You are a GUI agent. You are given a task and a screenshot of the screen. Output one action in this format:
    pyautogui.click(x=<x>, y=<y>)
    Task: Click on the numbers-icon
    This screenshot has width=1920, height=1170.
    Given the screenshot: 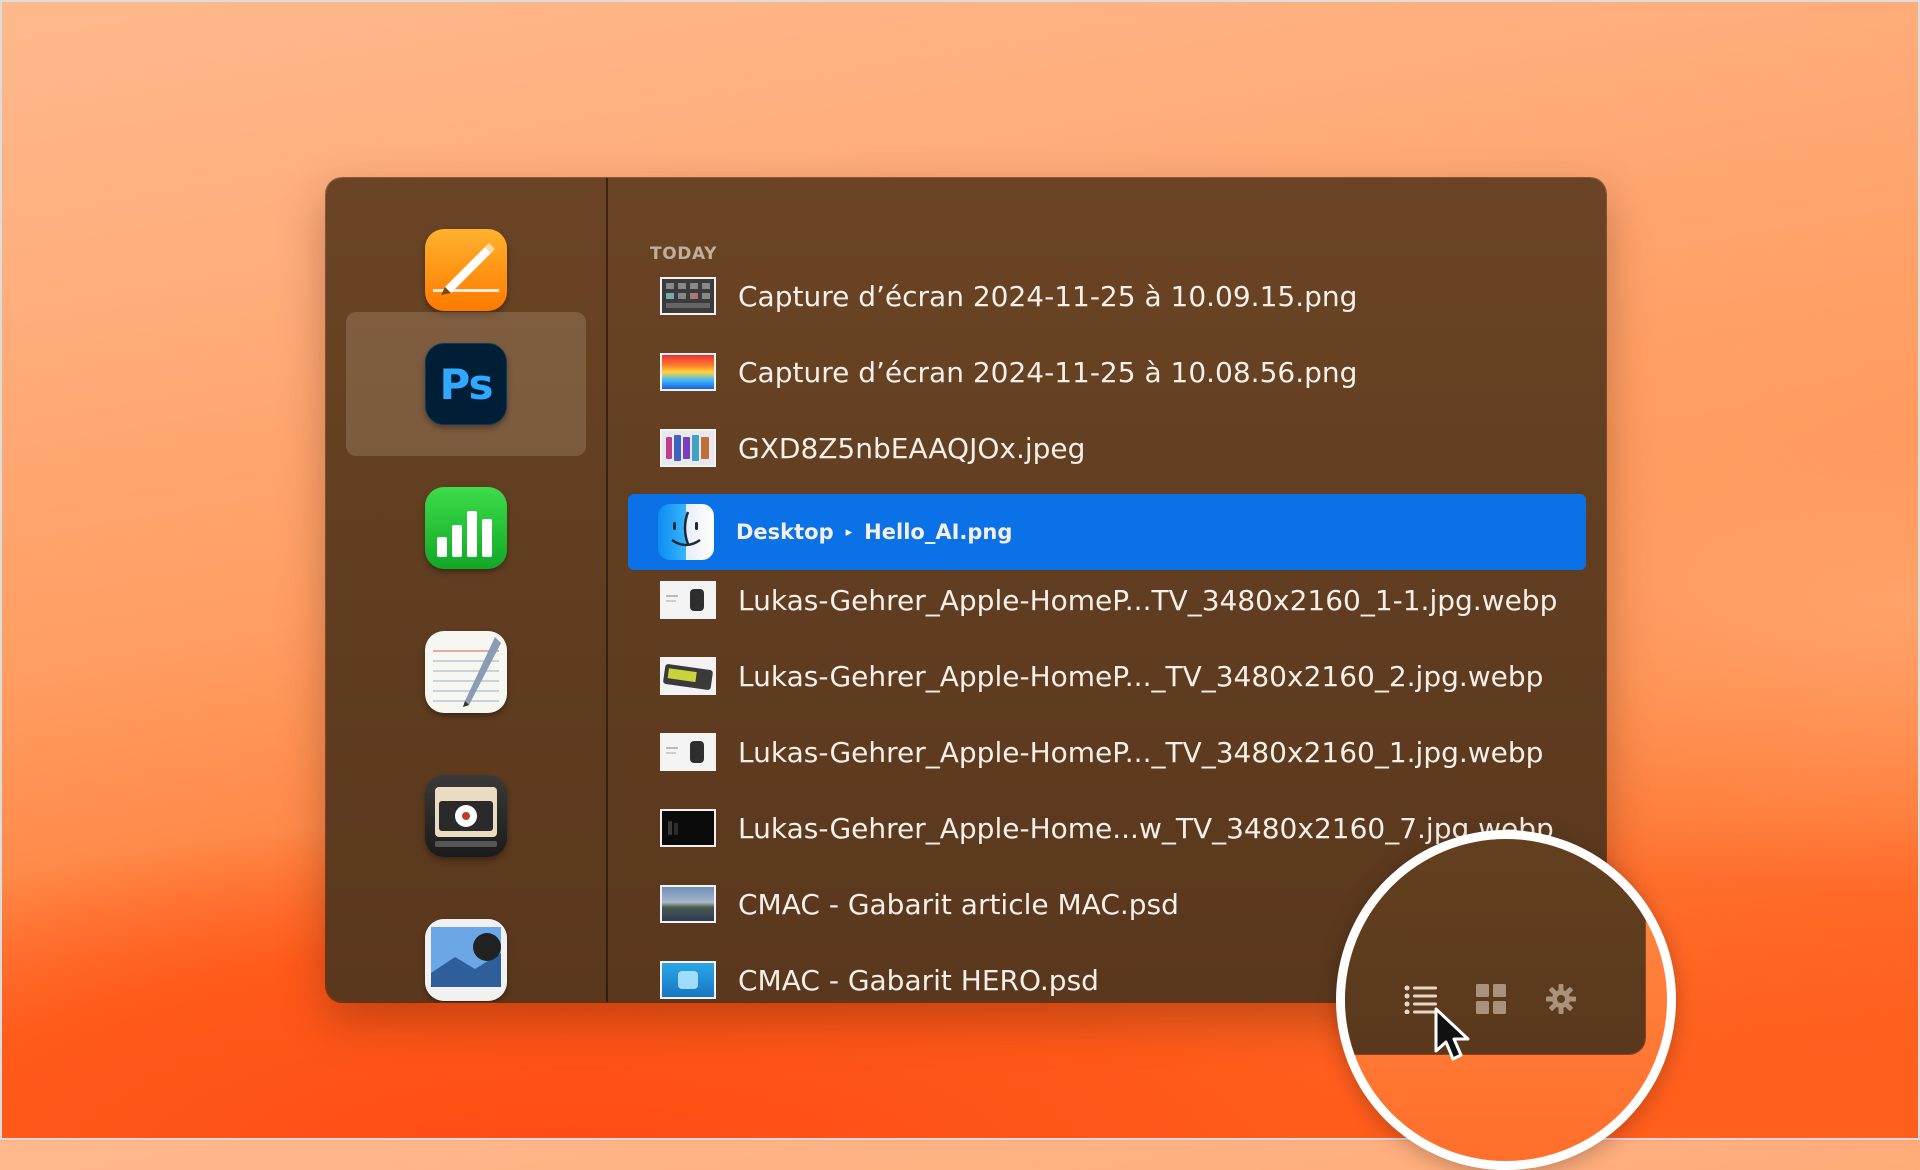 What is the action you would take?
    pyautogui.click(x=466, y=528)
    